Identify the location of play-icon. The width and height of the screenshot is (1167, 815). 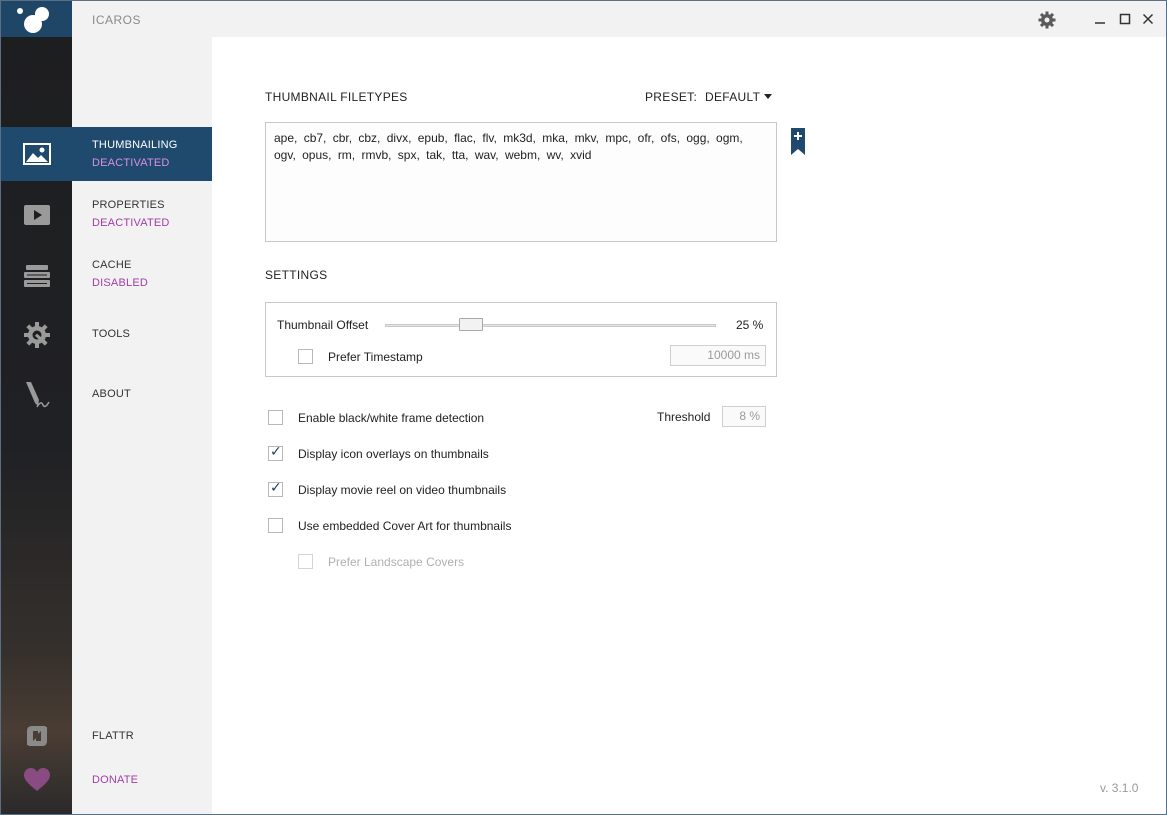
(36, 215).